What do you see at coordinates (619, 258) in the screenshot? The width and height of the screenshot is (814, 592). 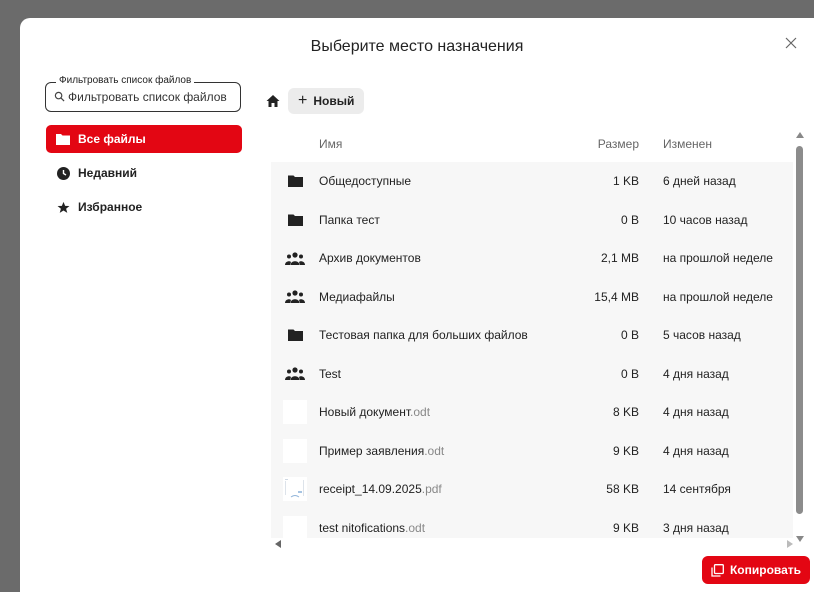 I see `file-size: 2,1 MB` at bounding box center [619, 258].